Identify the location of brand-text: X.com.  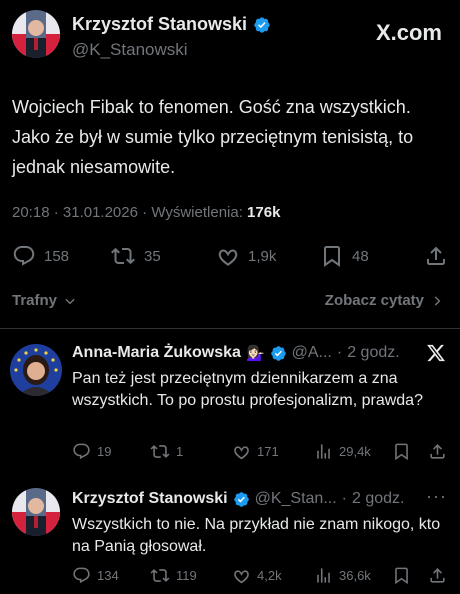
(408, 32).